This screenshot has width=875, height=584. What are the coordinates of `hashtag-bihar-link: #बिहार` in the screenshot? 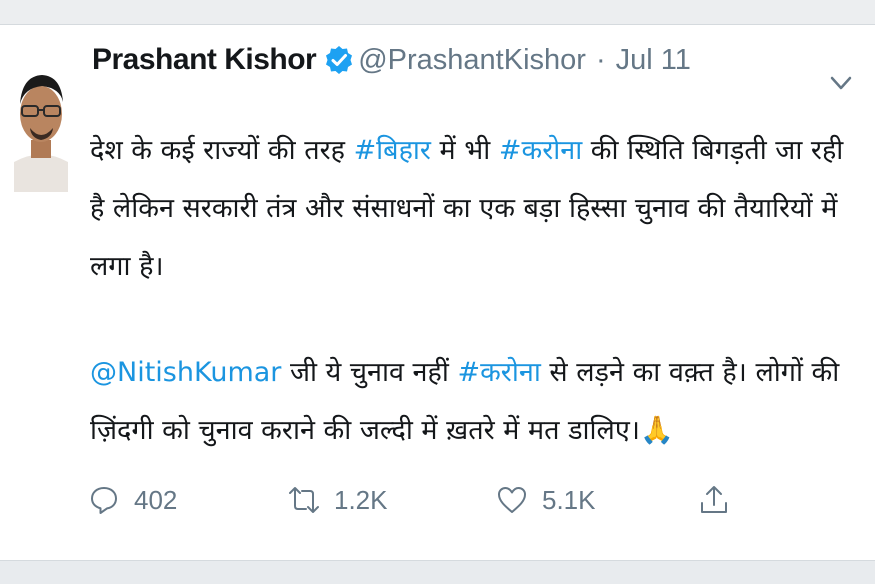 It's located at (392, 150).